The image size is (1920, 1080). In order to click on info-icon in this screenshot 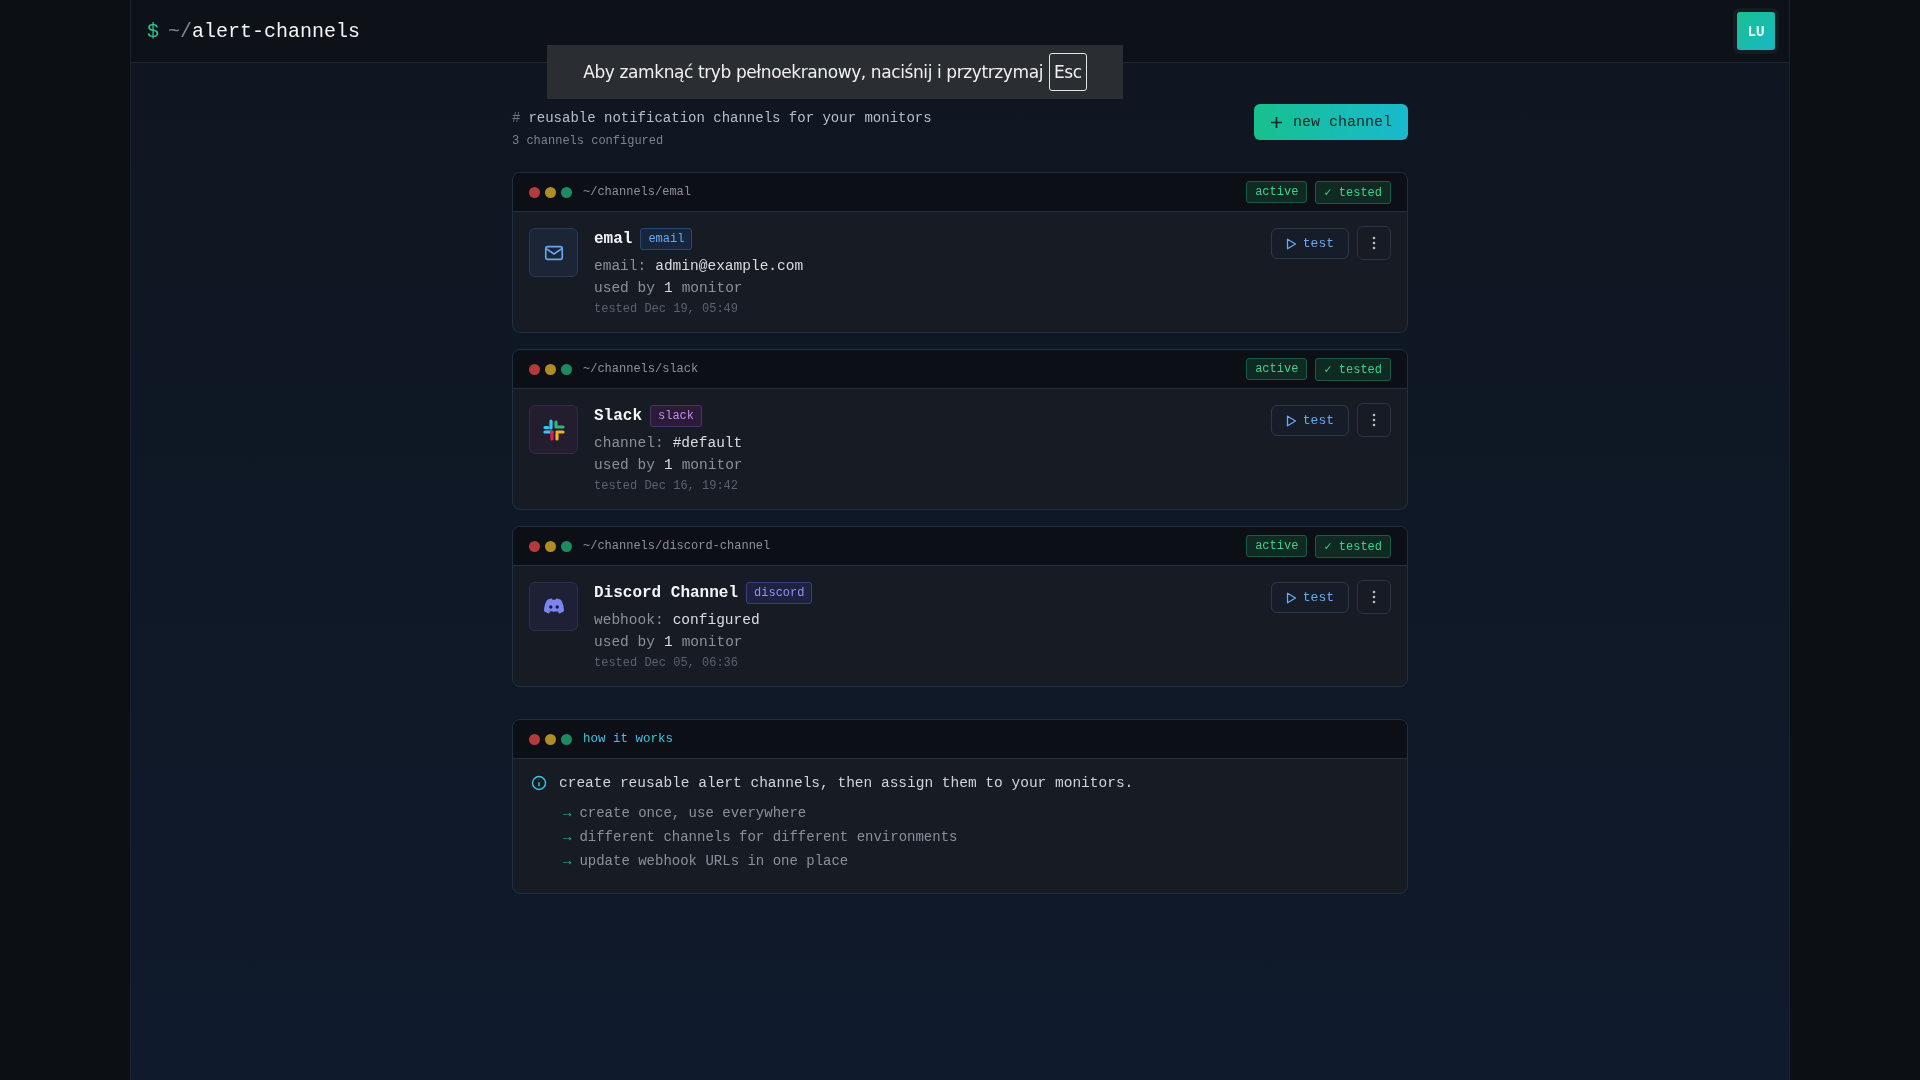, I will do `click(539, 783)`.